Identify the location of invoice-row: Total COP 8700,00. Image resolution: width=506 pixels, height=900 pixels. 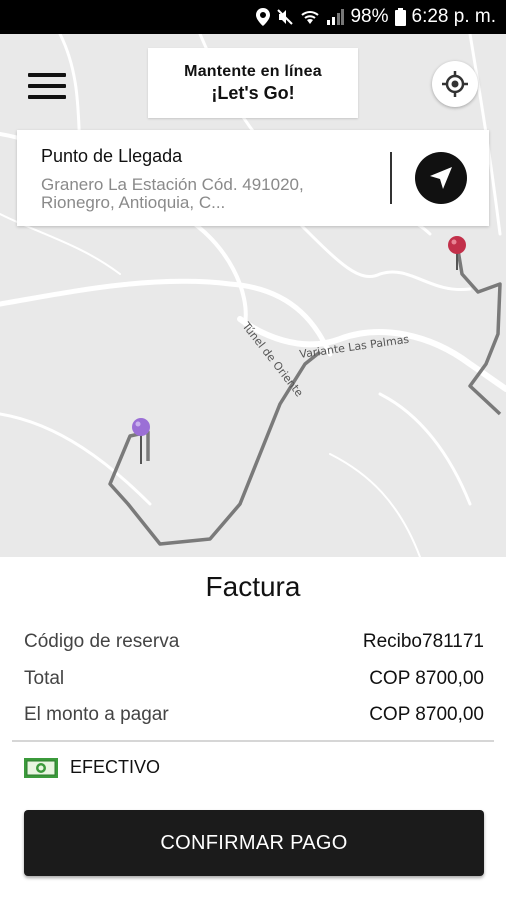
(254, 679).